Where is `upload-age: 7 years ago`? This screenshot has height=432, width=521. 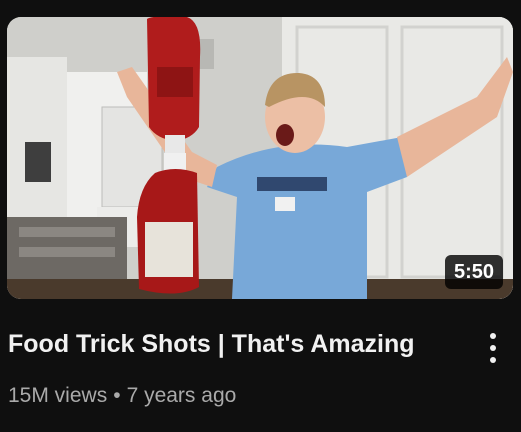 upload-age: 7 years ago is located at coordinates (181, 395).